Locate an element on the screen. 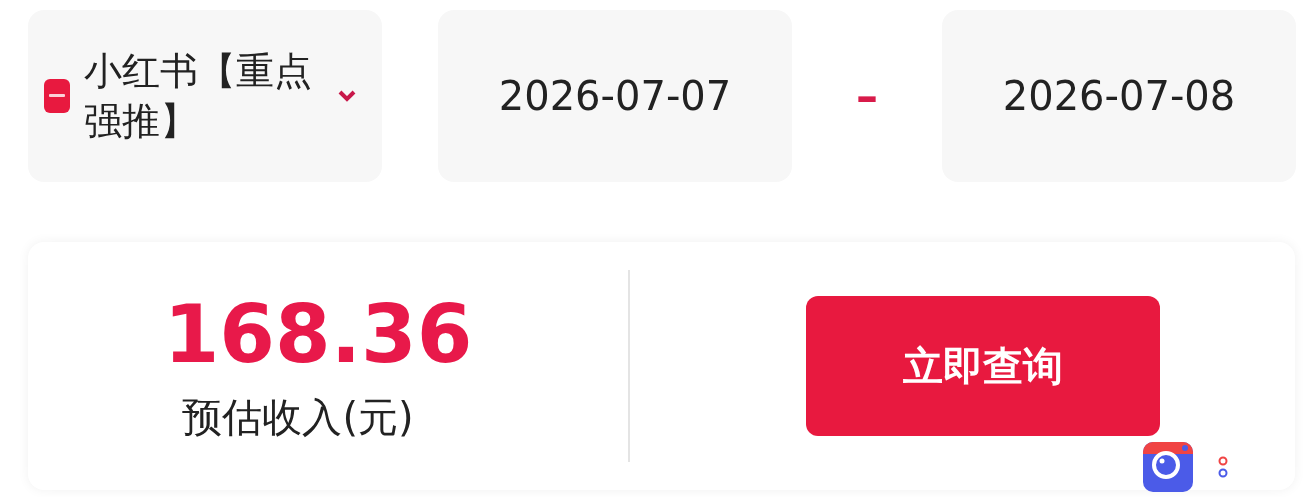  chevron-down-icon is located at coordinates (347, 96).